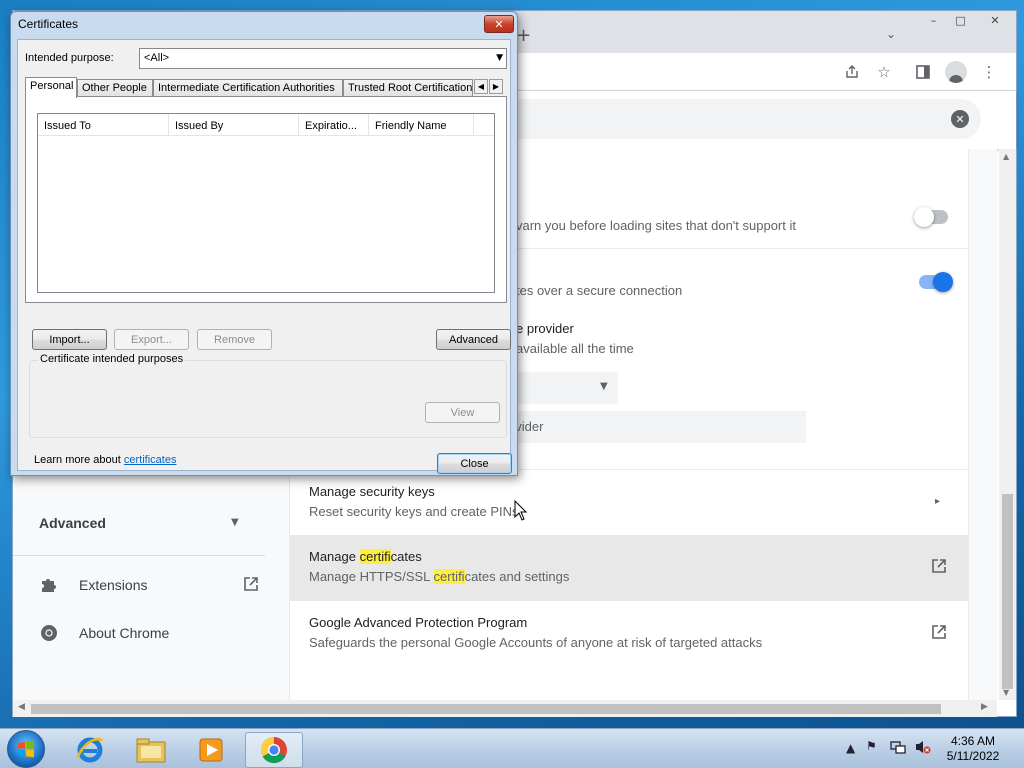  What do you see at coordinates (512, 748) in the screenshot?
I see `taskbar: ▲ ⚑ 4:36 AM 5/11/2022` at bounding box center [512, 748].